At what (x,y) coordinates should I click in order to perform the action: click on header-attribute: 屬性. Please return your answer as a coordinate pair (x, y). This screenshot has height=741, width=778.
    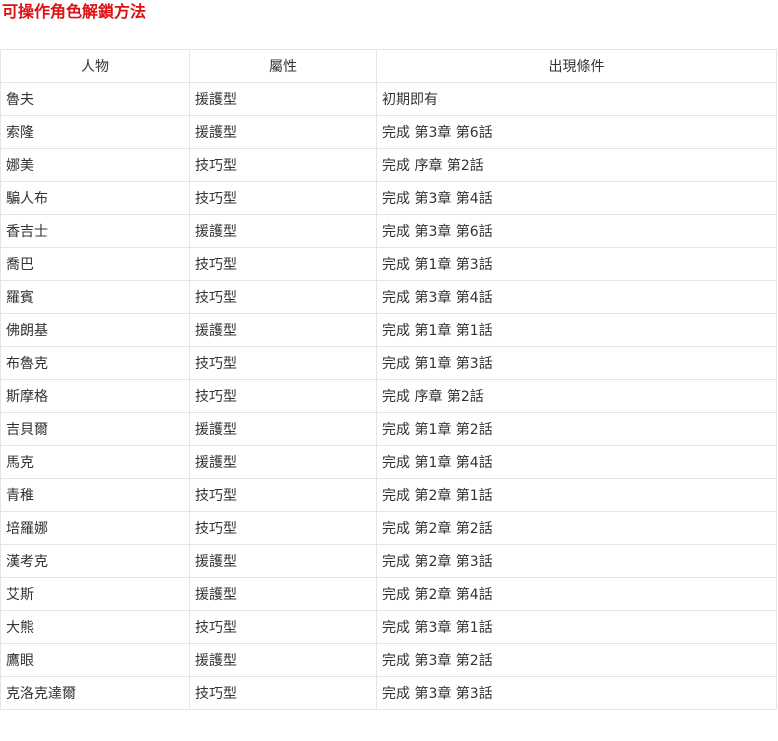
    Looking at the image, I should click on (283, 66).